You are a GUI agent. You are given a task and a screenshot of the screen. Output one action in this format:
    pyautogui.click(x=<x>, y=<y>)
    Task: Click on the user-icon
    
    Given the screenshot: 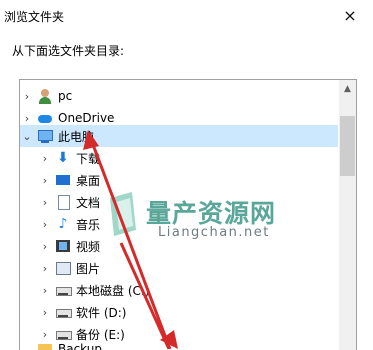 What is the action you would take?
    pyautogui.click(x=45, y=96)
    